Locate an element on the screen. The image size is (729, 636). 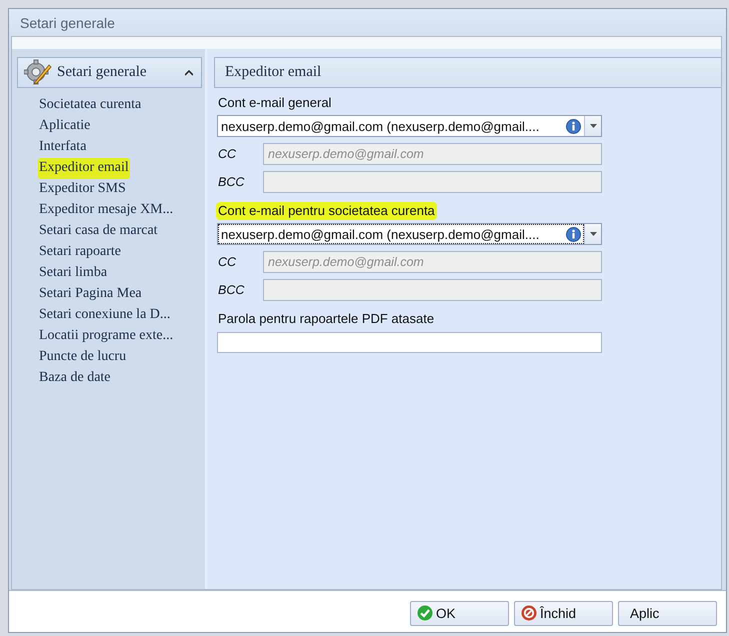
dialog-button: Închid is located at coordinates (563, 613).